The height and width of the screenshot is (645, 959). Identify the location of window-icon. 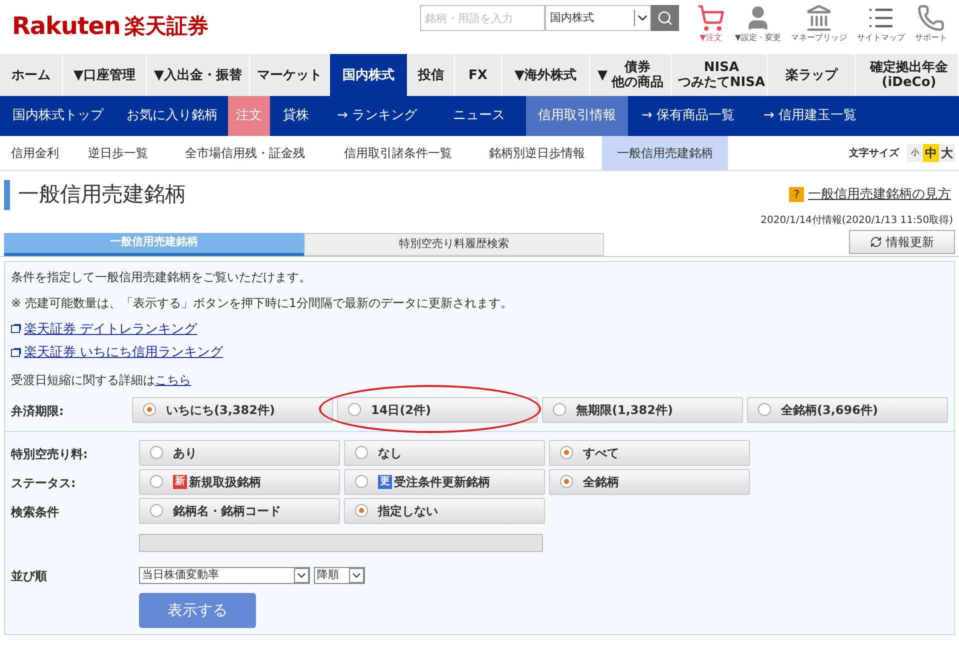
(15, 352).